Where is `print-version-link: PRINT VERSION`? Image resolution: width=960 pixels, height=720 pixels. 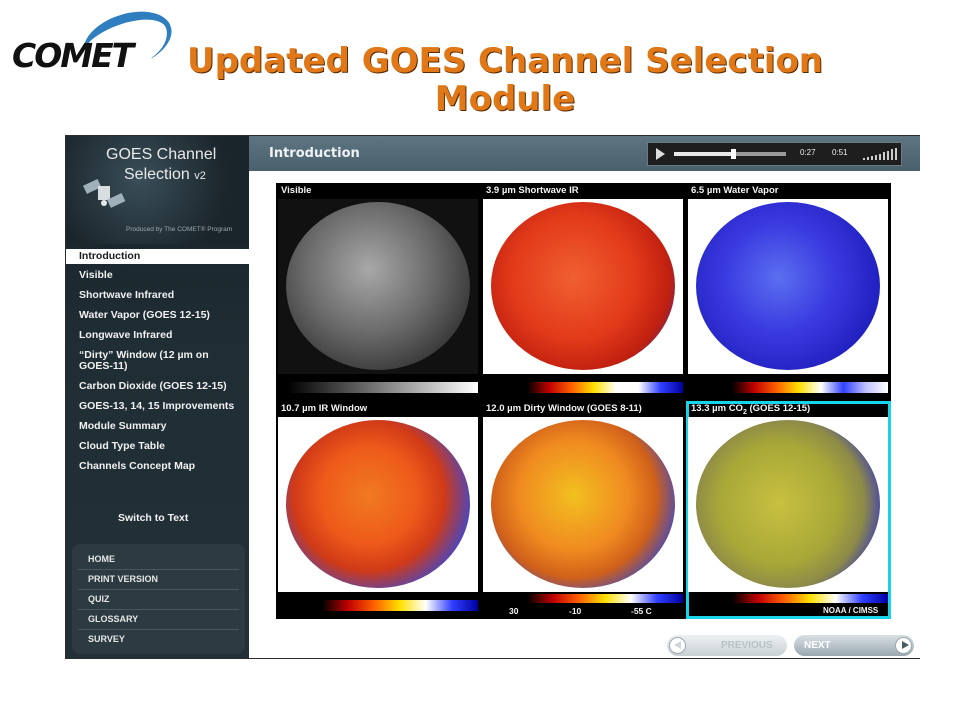 print-version-link: PRINT VERSION is located at coordinates (158, 580).